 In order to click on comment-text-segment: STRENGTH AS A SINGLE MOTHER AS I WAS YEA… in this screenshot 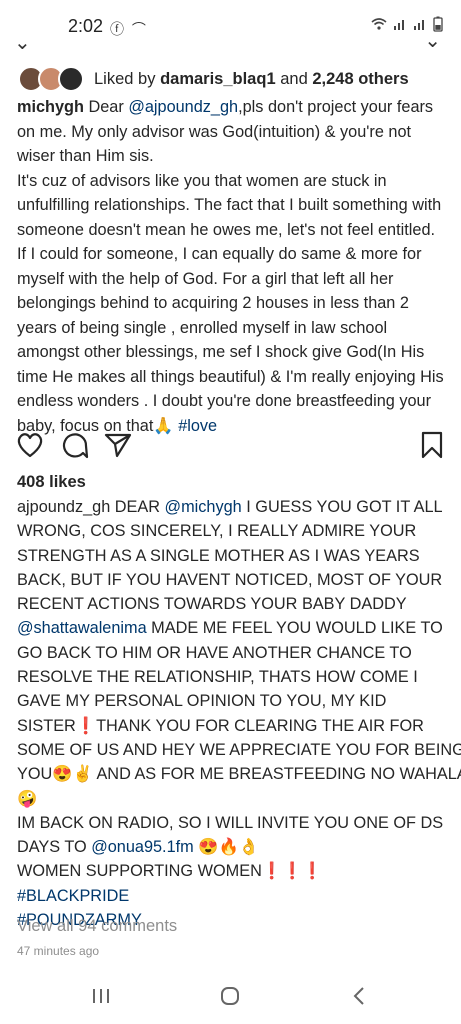, I will do `click(218, 555)`.